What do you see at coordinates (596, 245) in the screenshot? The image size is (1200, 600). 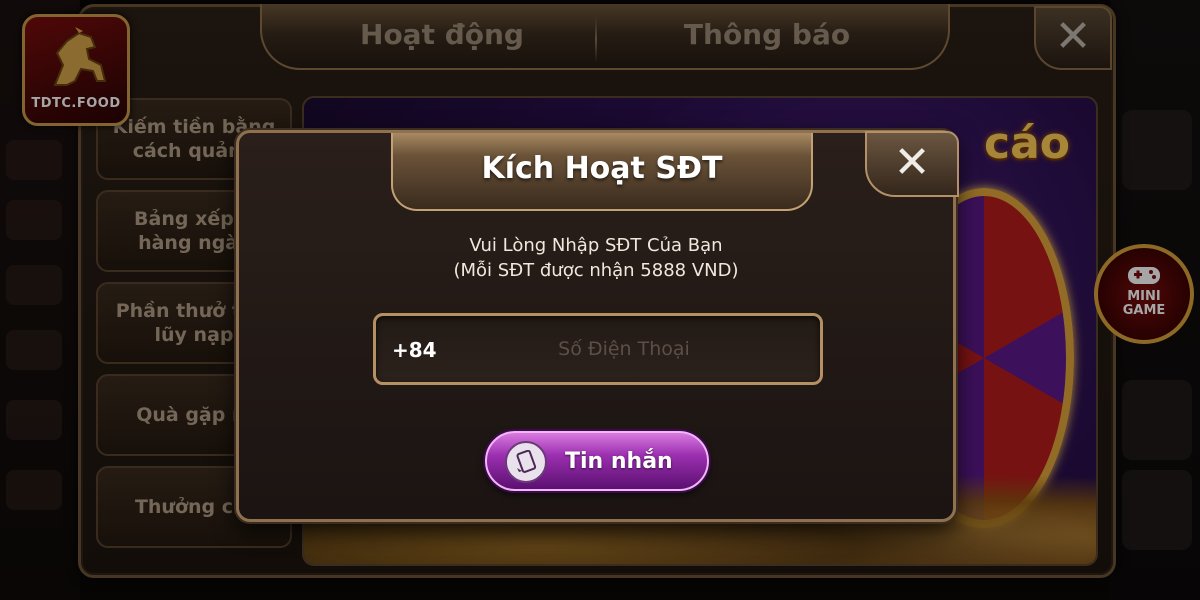 I see `dialog-message-line1: Vui Lòng Nhập SĐT Của Bạn` at bounding box center [596, 245].